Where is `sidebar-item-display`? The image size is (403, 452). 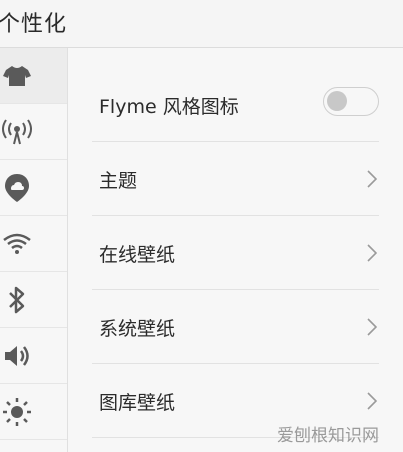 sidebar-item-display is located at coordinates (33, 412).